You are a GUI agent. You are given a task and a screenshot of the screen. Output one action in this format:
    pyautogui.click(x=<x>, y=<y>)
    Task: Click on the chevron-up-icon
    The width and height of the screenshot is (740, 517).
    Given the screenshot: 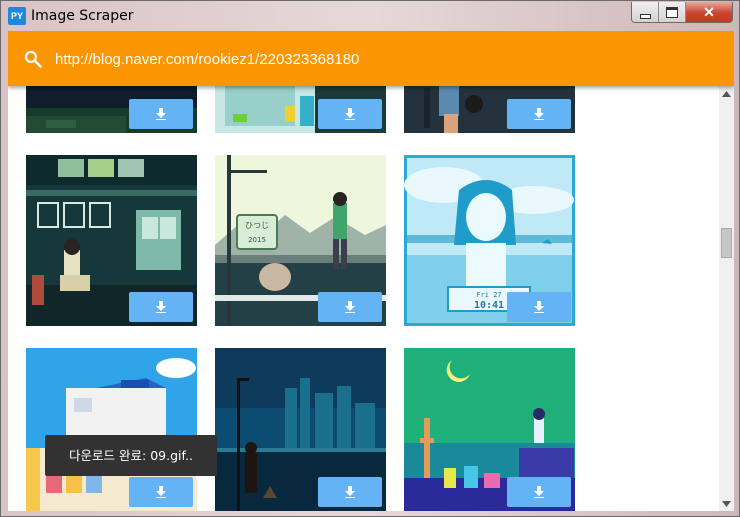 What is the action you would take?
    pyautogui.click(x=726, y=93)
    